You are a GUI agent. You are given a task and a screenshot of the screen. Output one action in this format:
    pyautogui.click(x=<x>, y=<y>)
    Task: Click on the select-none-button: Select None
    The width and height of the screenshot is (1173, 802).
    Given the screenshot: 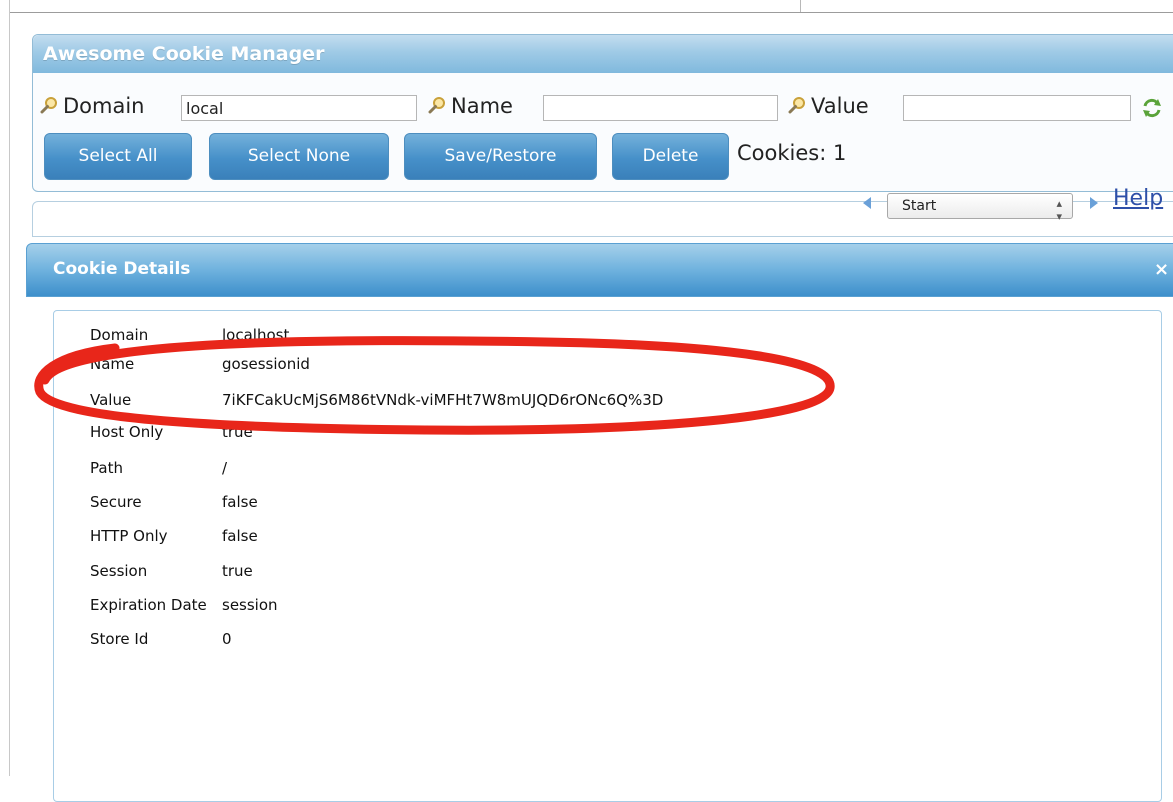 What is the action you would take?
    pyautogui.click(x=299, y=156)
    